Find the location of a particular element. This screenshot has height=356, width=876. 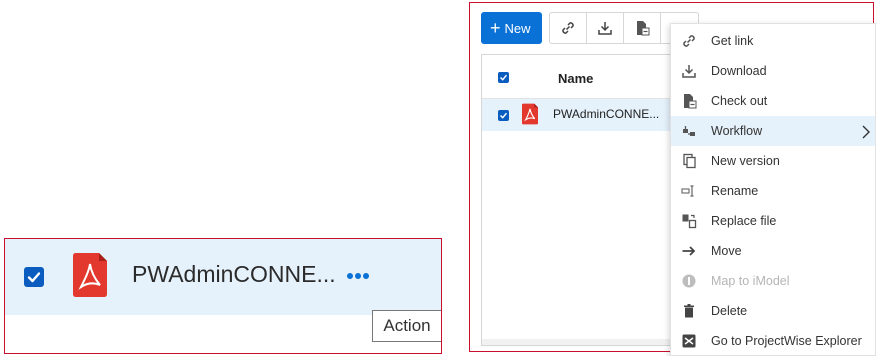

menu-item-get-link: Get link is located at coordinates (773, 41).